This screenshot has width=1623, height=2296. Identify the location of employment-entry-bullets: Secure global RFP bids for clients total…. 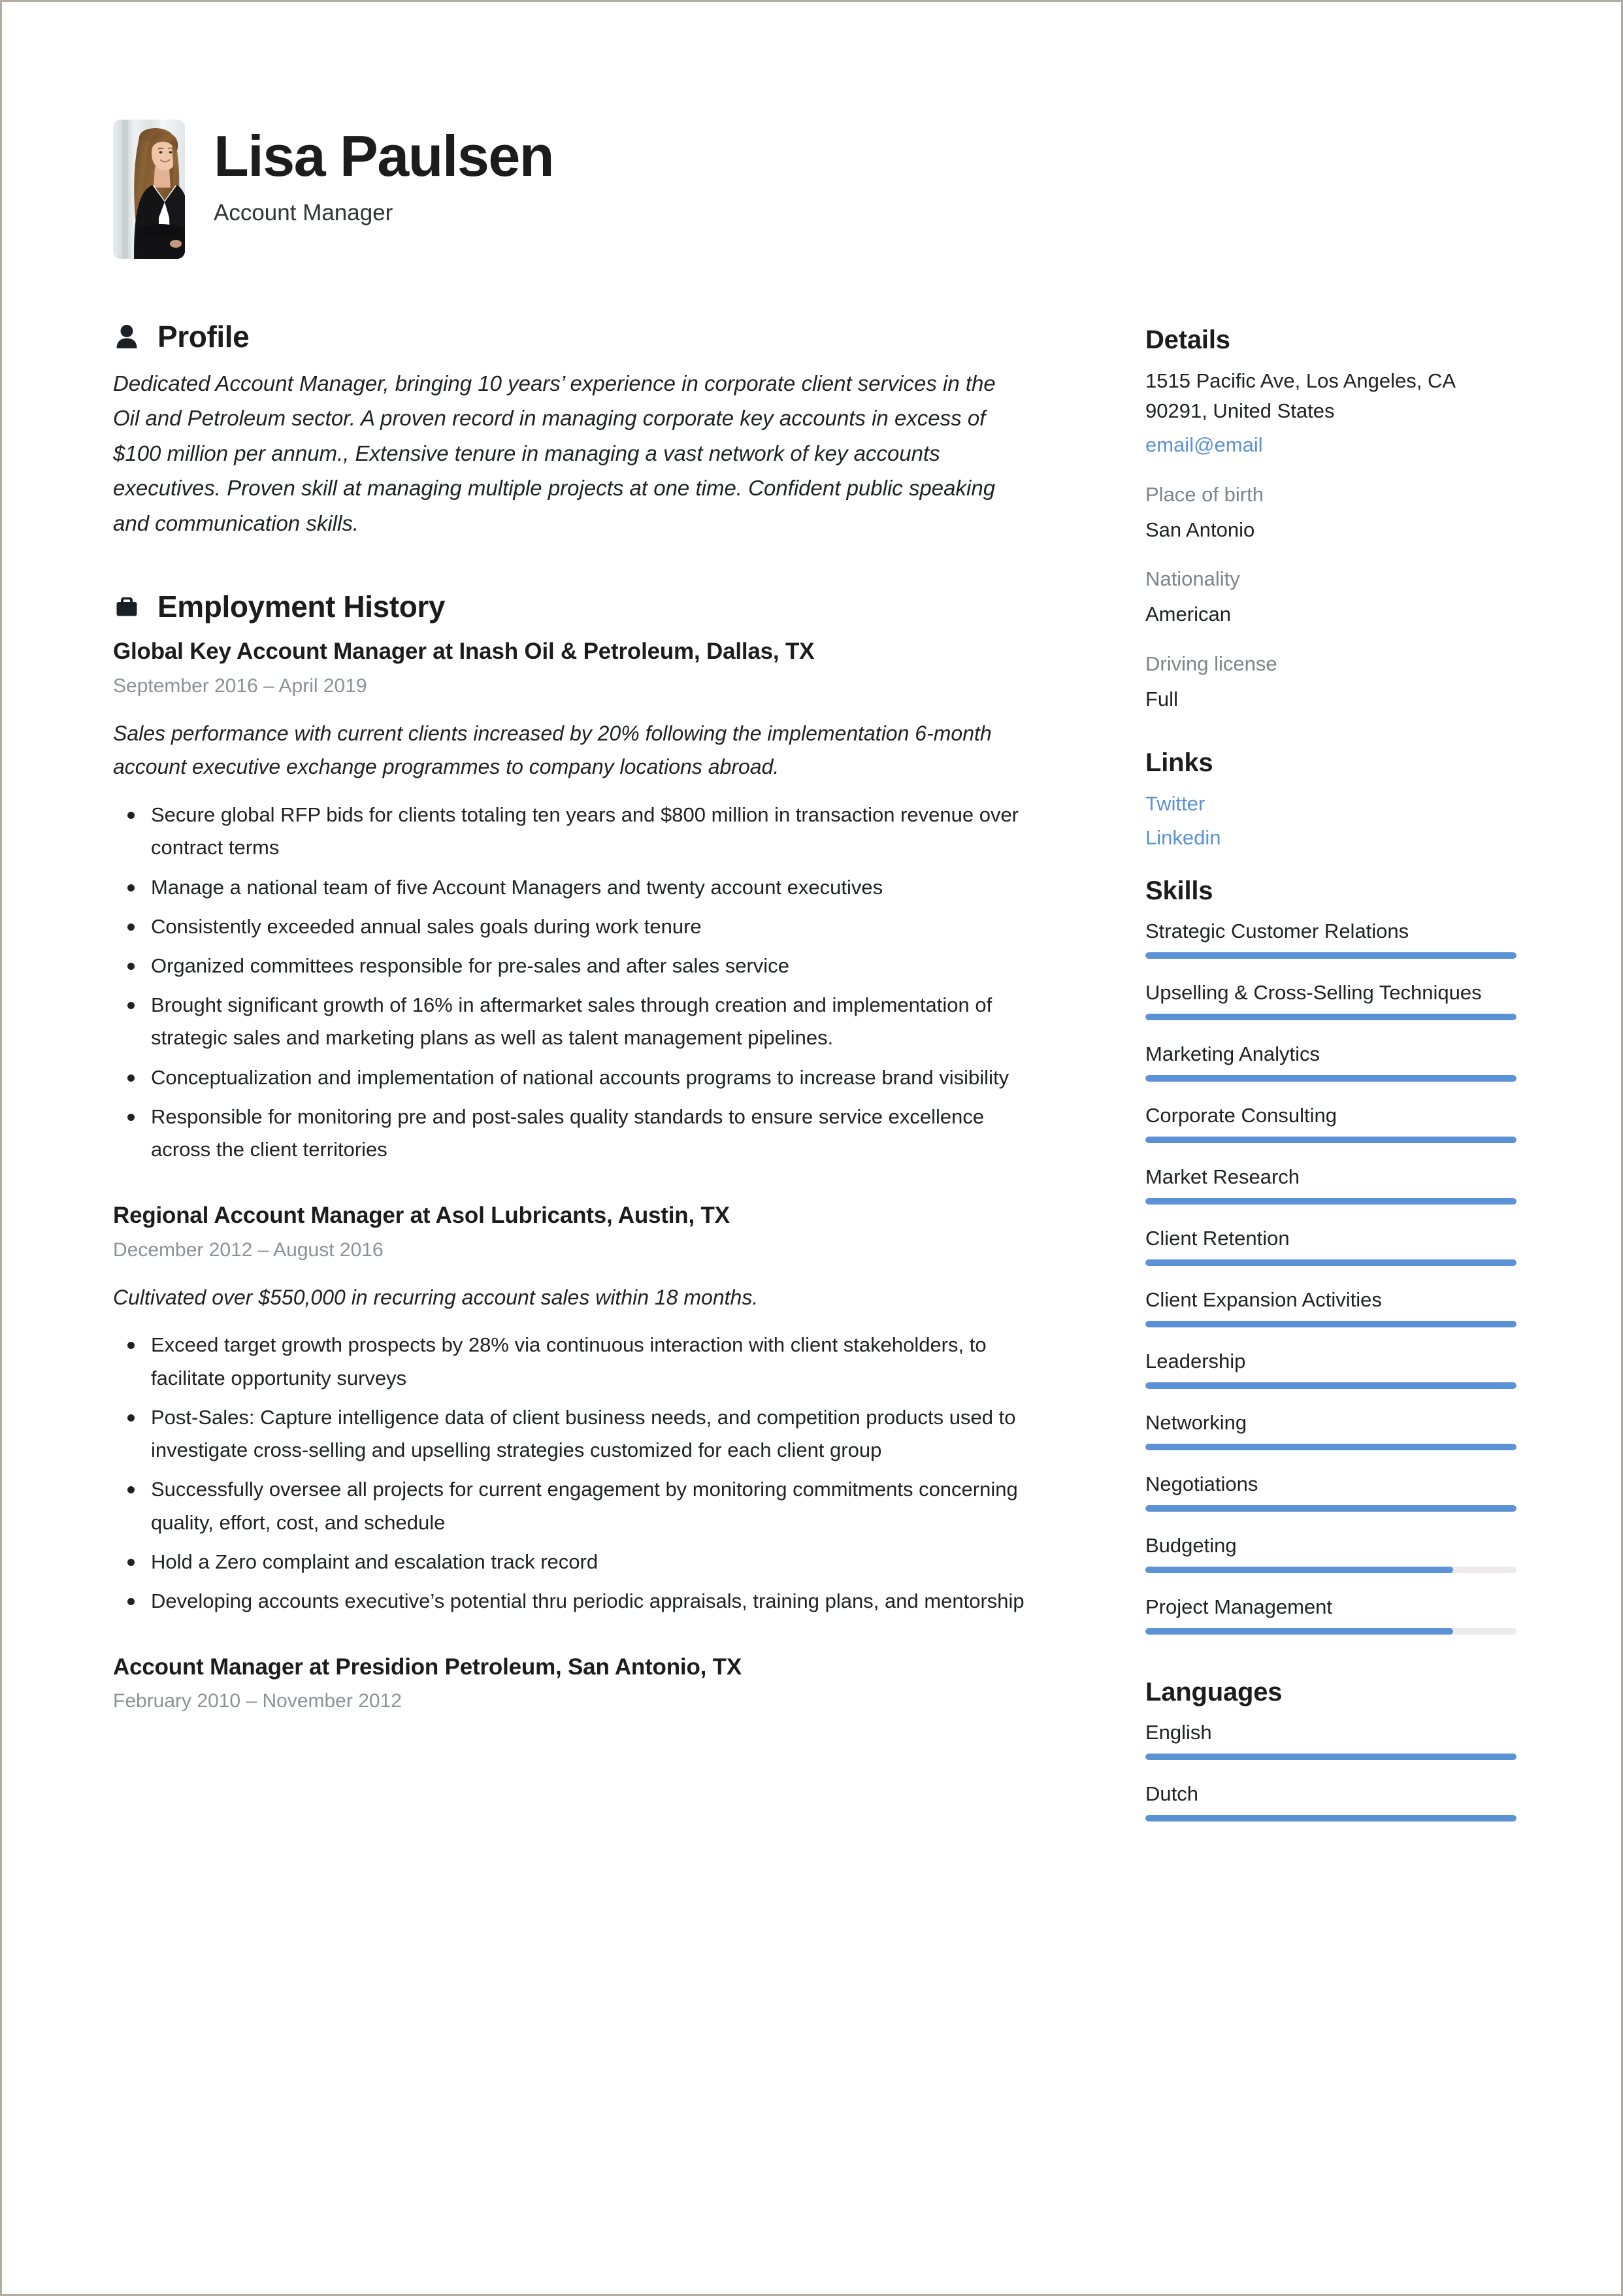
(577, 982).